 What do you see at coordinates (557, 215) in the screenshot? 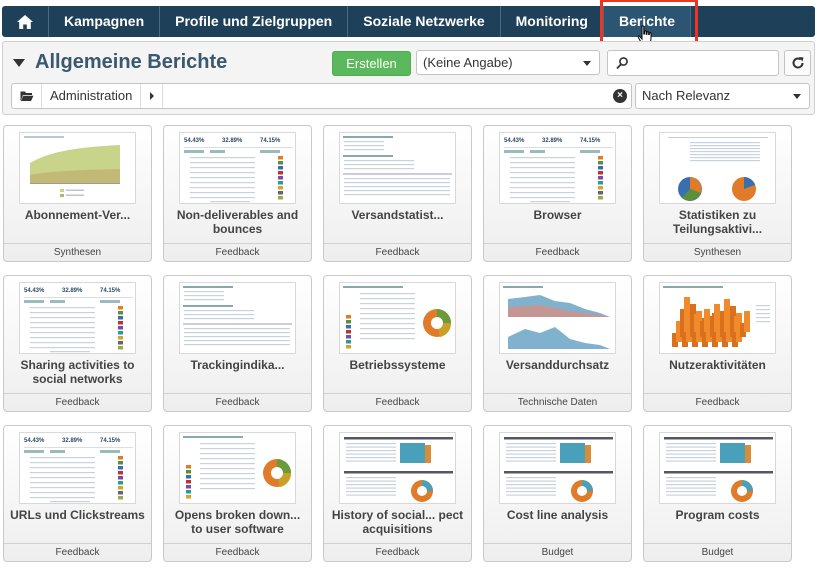
I see `report-title: Browser` at bounding box center [557, 215].